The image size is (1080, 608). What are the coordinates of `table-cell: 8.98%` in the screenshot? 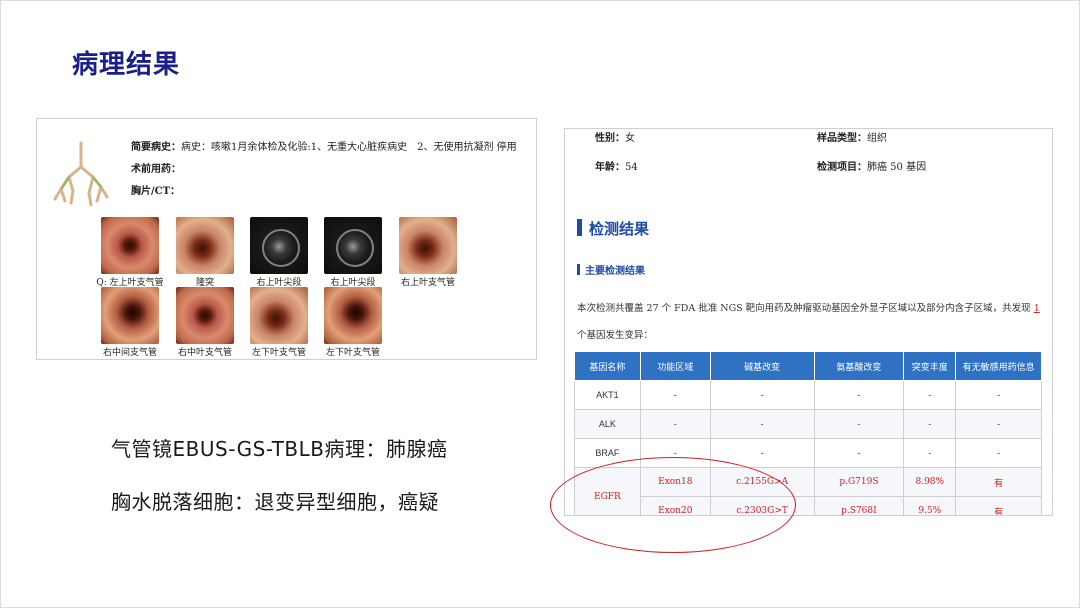 It's located at (930, 482).